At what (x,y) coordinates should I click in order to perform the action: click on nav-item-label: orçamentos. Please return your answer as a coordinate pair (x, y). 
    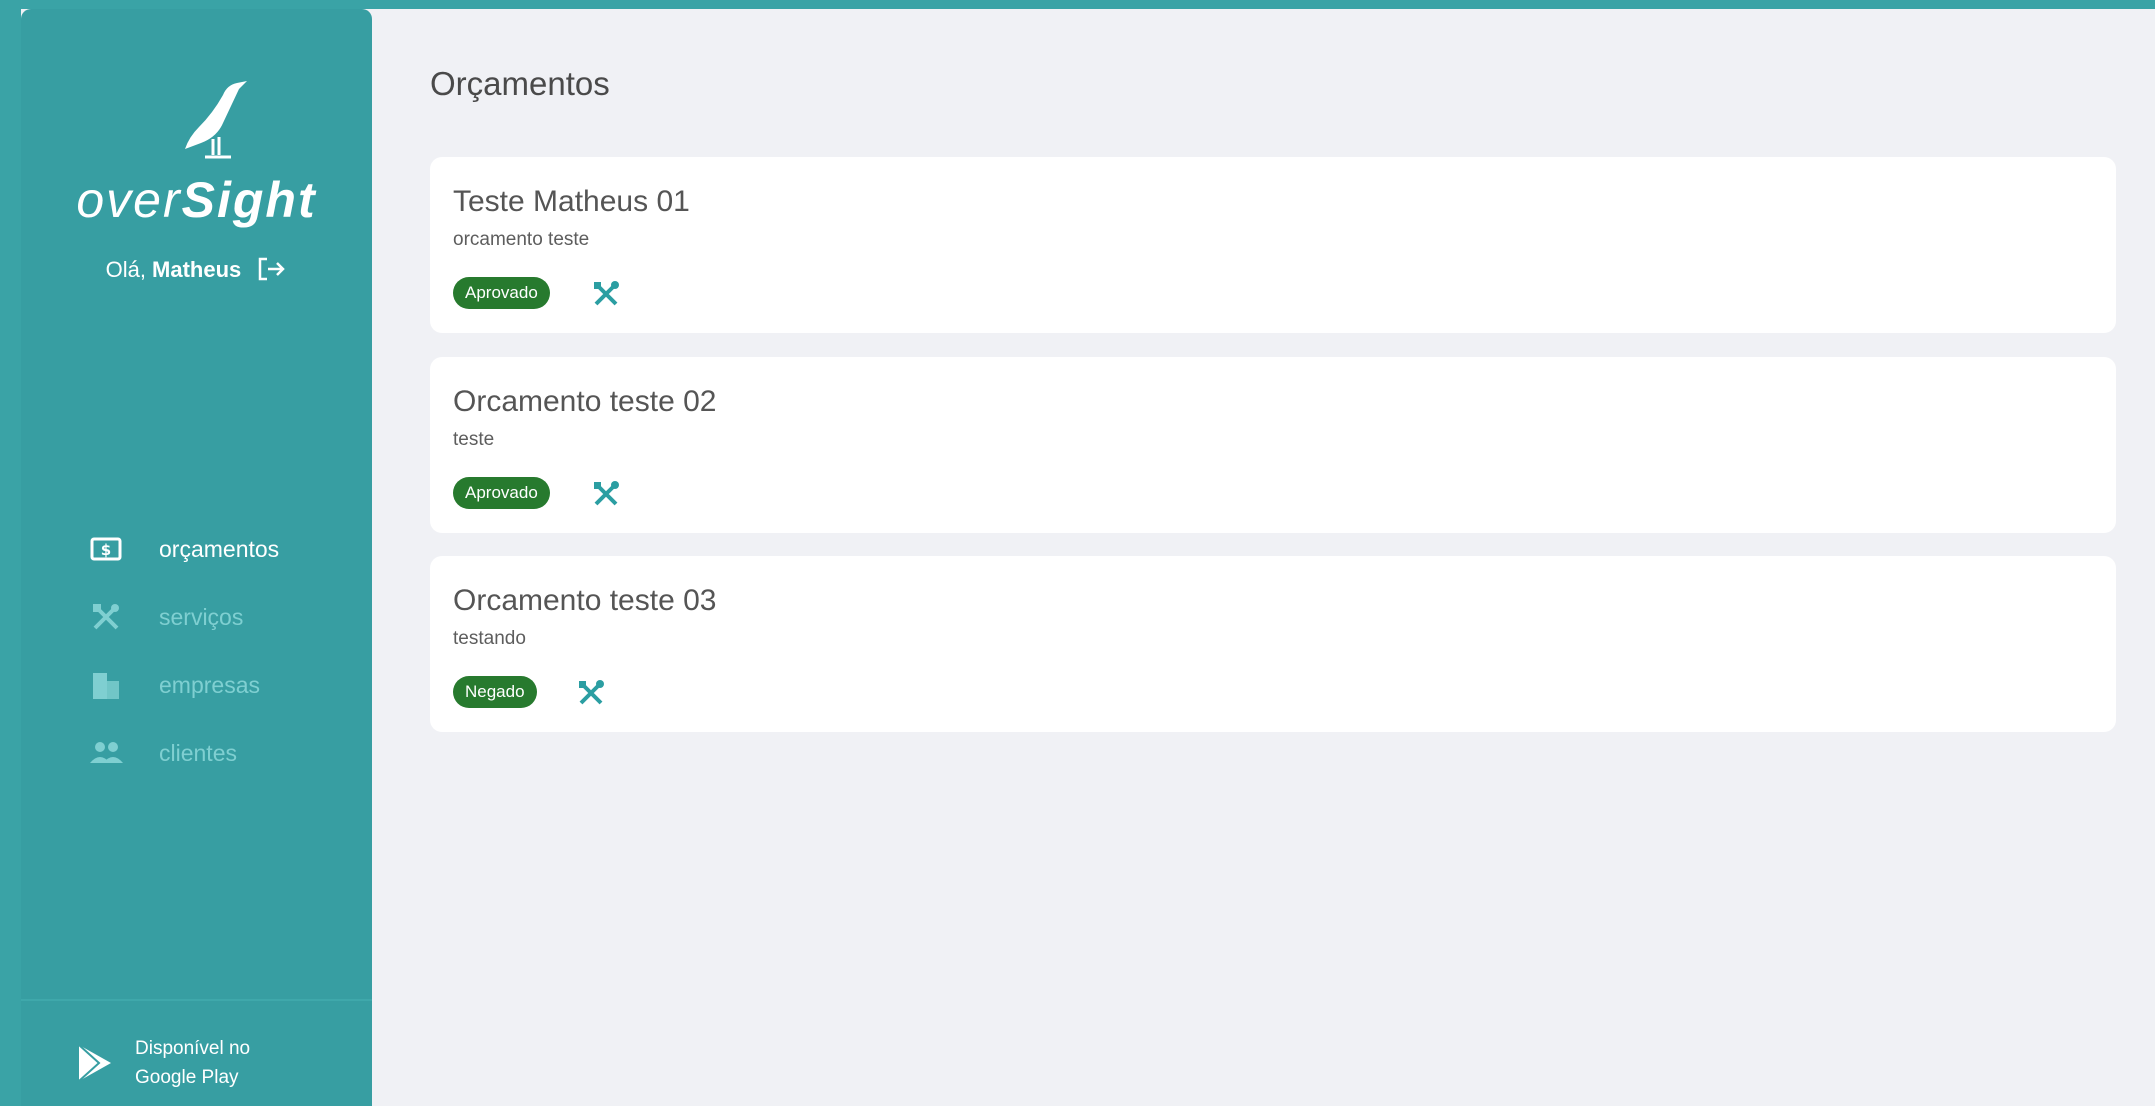
    Looking at the image, I should click on (219, 548).